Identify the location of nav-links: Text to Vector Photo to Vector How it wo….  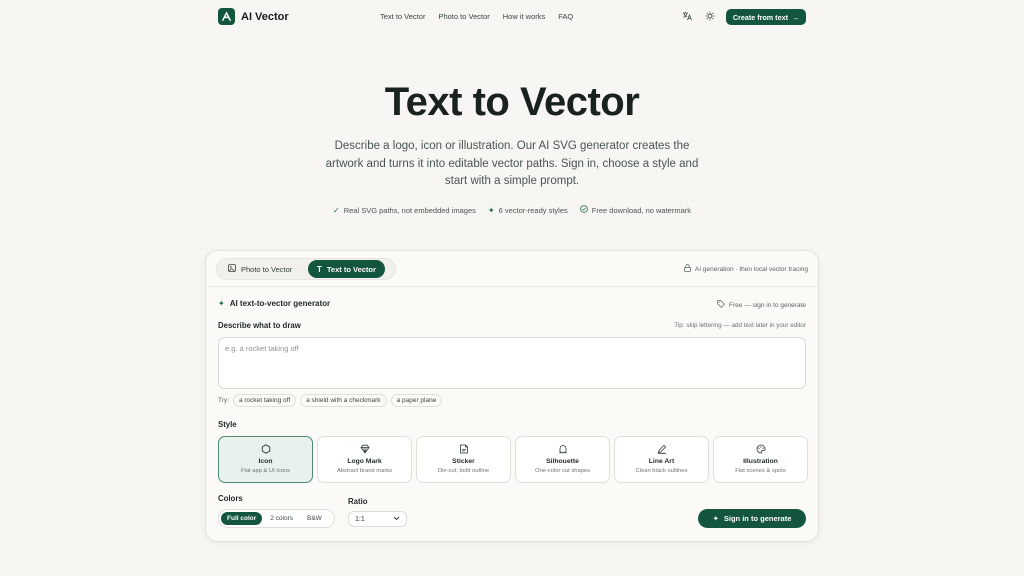
(476, 16).